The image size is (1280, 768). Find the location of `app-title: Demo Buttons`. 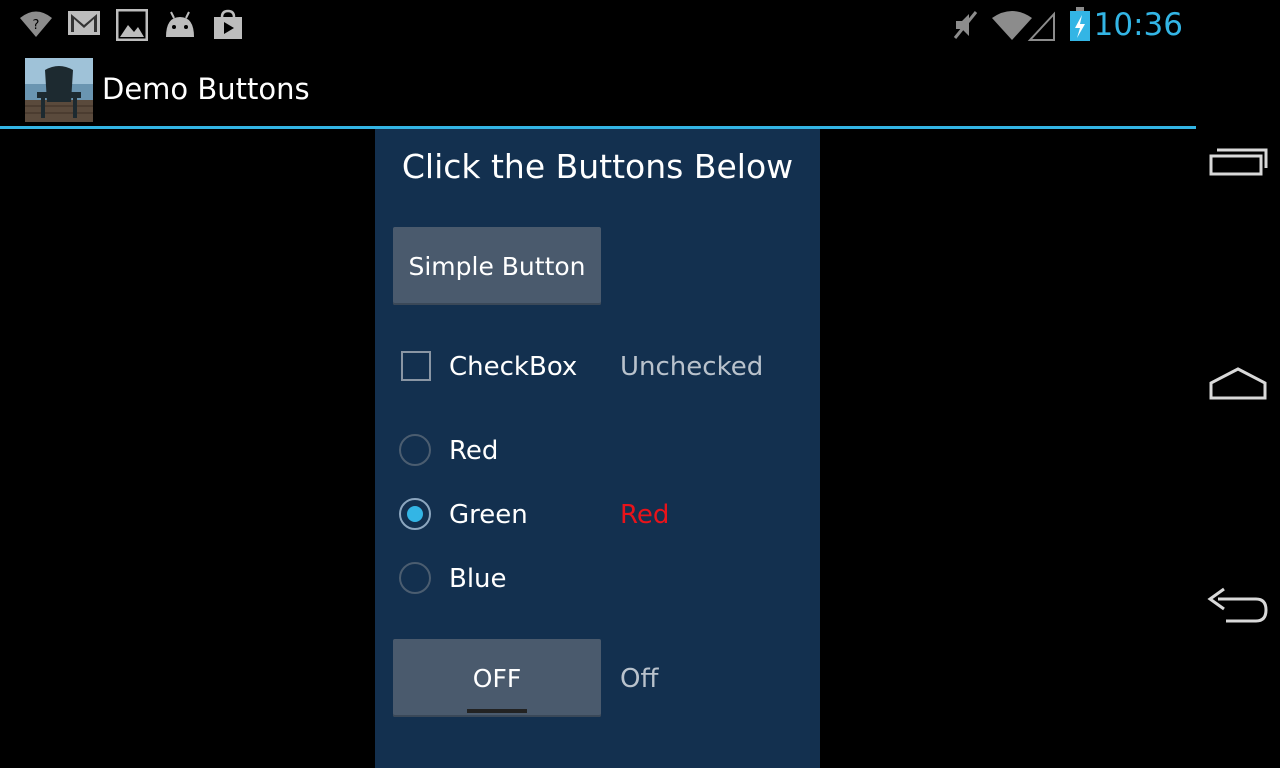

app-title: Demo Buttons is located at coordinates (206, 89).